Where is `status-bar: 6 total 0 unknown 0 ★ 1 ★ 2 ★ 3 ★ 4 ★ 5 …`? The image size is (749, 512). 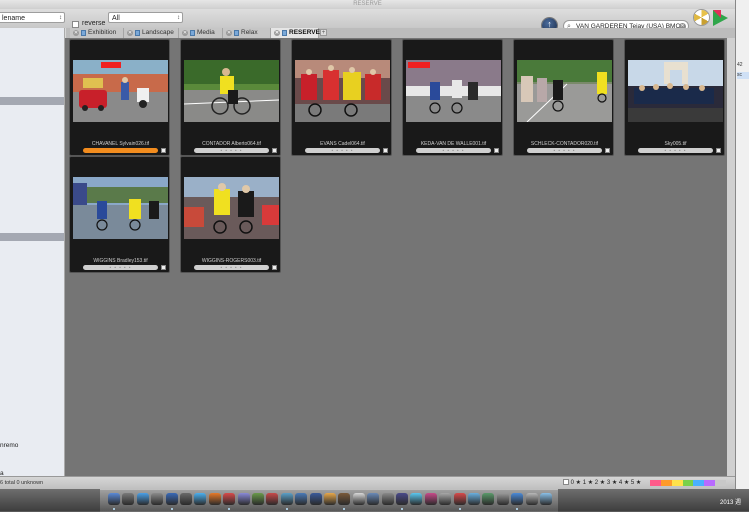
status-bar: 6 total 0 unknown 0 ★ 1 ★ 2 ★ 3 ★ 4 ★ 5 … is located at coordinates (367, 482).